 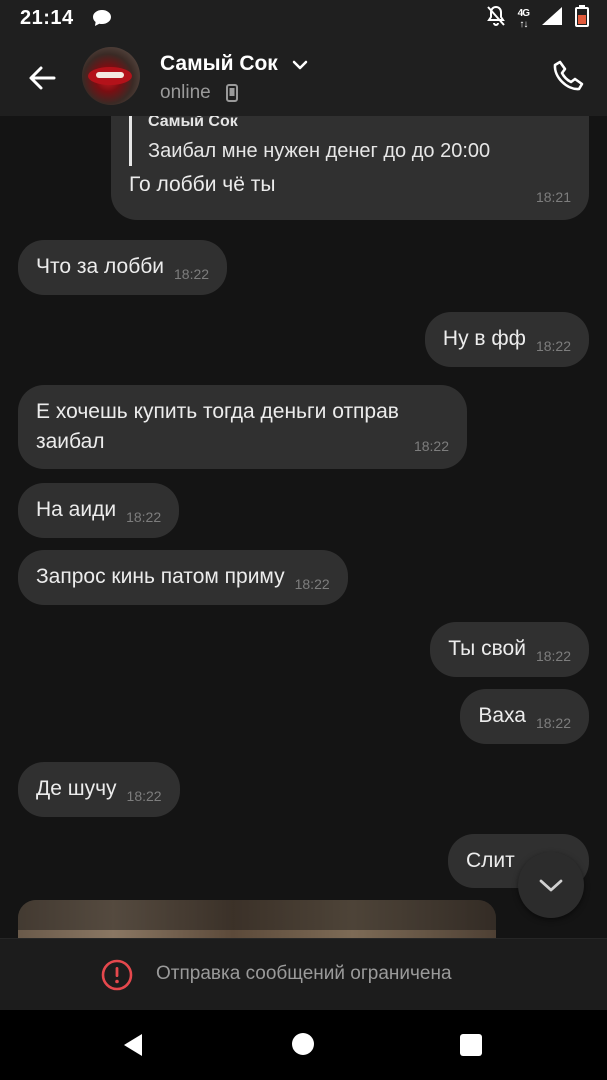 I want to click on nav-back-icon, so click(x=133, y=1047).